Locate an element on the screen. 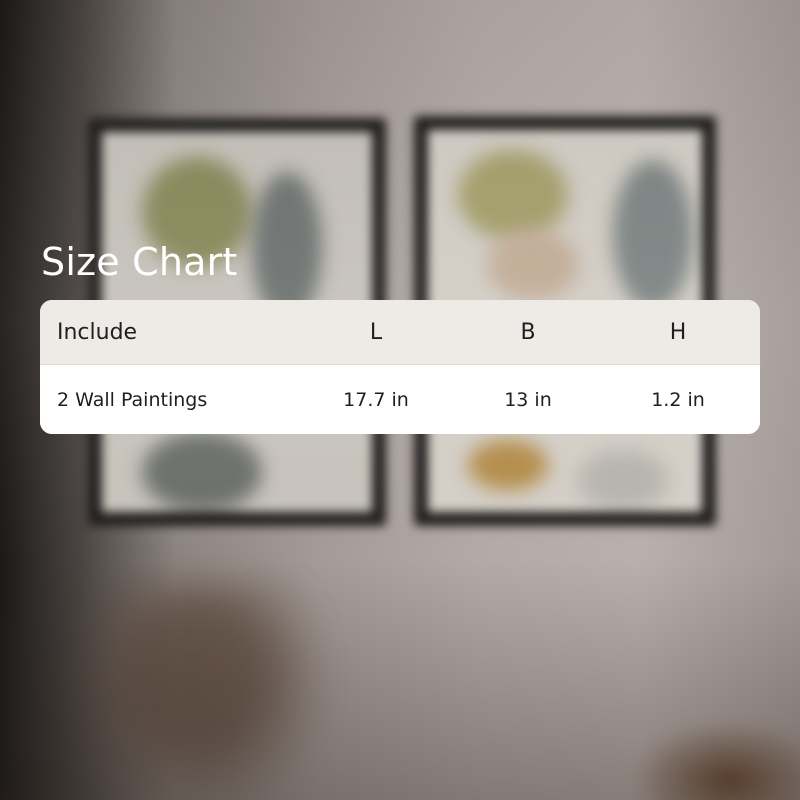 The image size is (800, 800). cell-breadth: 13 in is located at coordinates (528, 399).